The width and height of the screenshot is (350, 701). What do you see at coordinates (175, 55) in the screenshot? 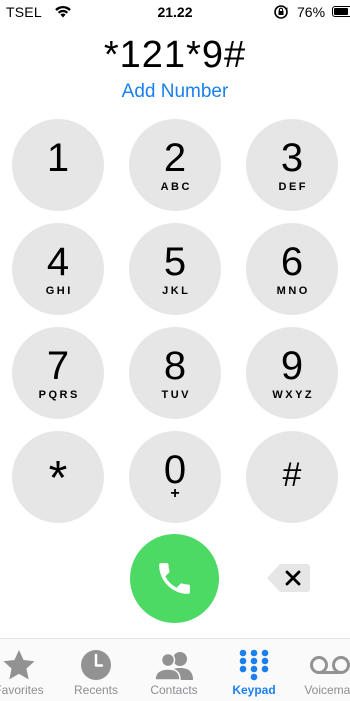
I see `dialed-number-display: *121*9#` at bounding box center [175, 55].